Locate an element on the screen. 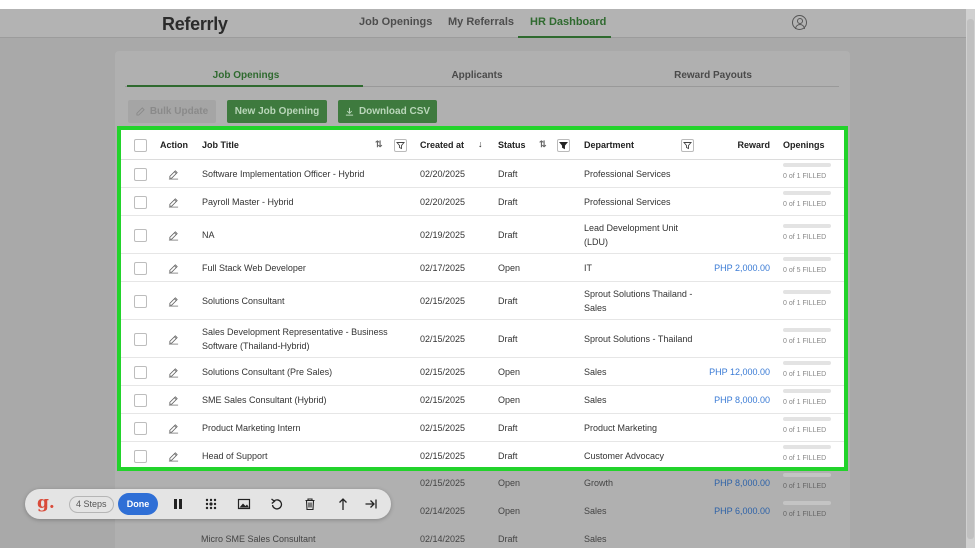  undo-icon is located at coordinates (277, 504).